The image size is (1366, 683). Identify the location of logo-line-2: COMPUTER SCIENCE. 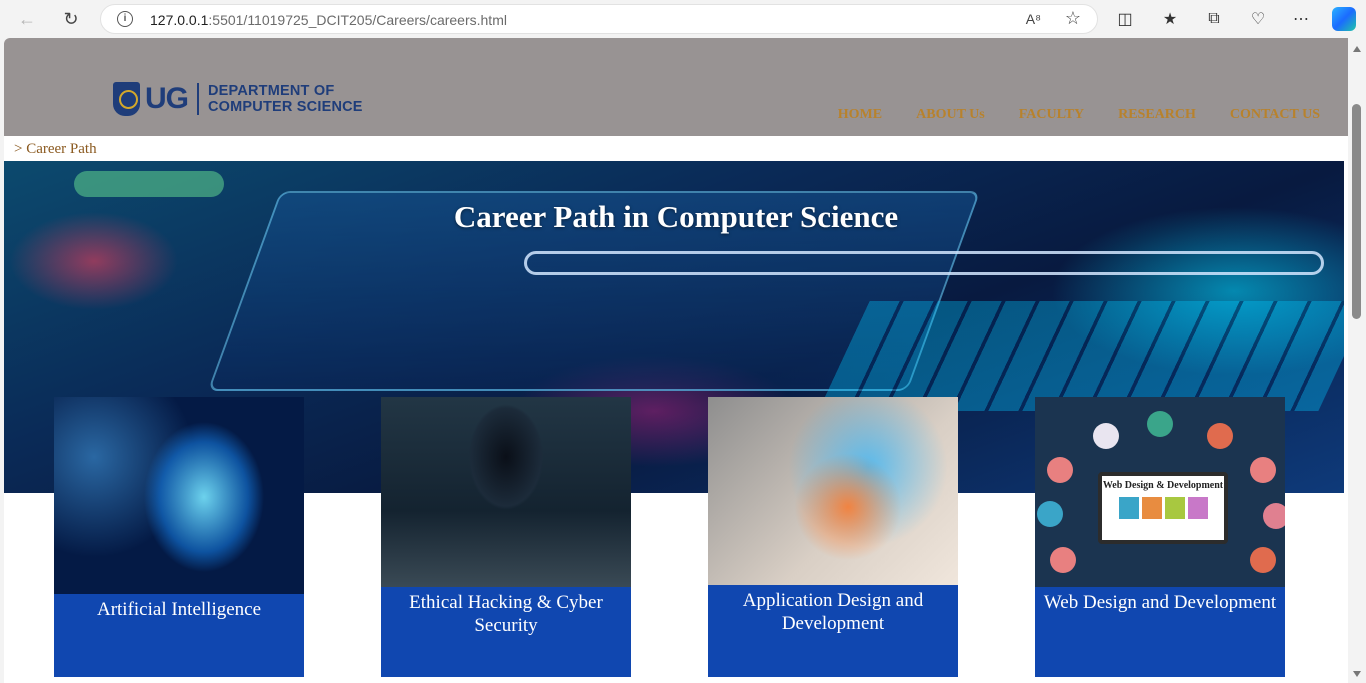
(285, 107).